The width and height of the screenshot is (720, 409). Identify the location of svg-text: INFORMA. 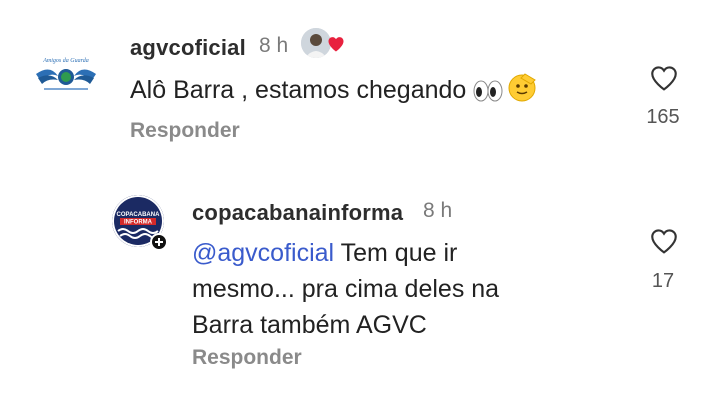
(138, 223).